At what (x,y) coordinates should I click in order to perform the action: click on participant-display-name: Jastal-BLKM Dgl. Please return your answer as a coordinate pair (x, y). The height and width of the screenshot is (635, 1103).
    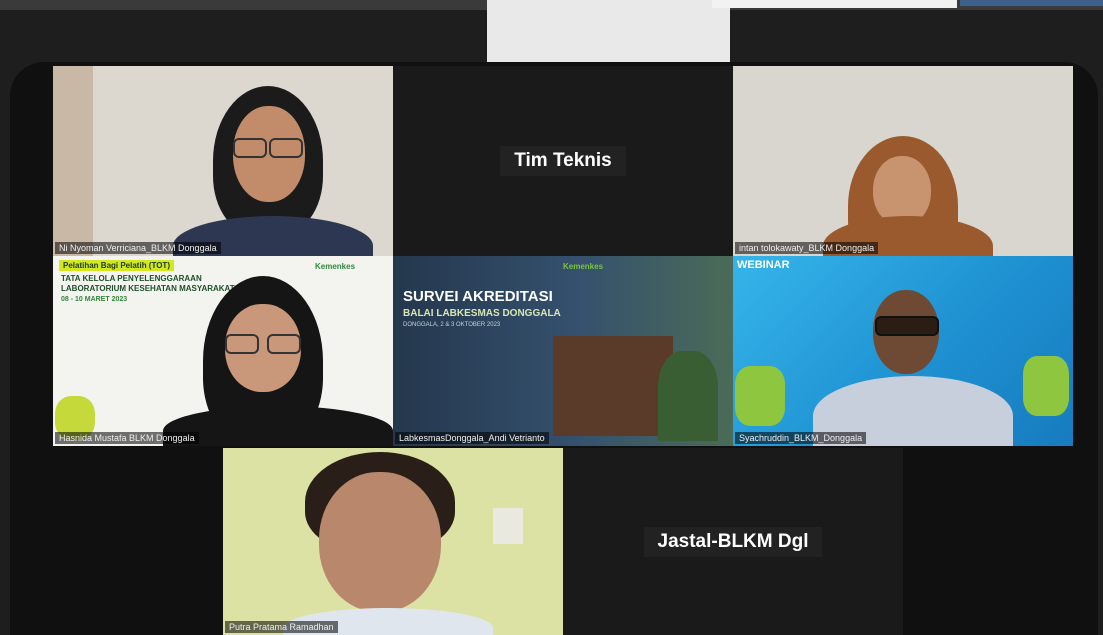
    Looking at the image, I should click on (733, 541).